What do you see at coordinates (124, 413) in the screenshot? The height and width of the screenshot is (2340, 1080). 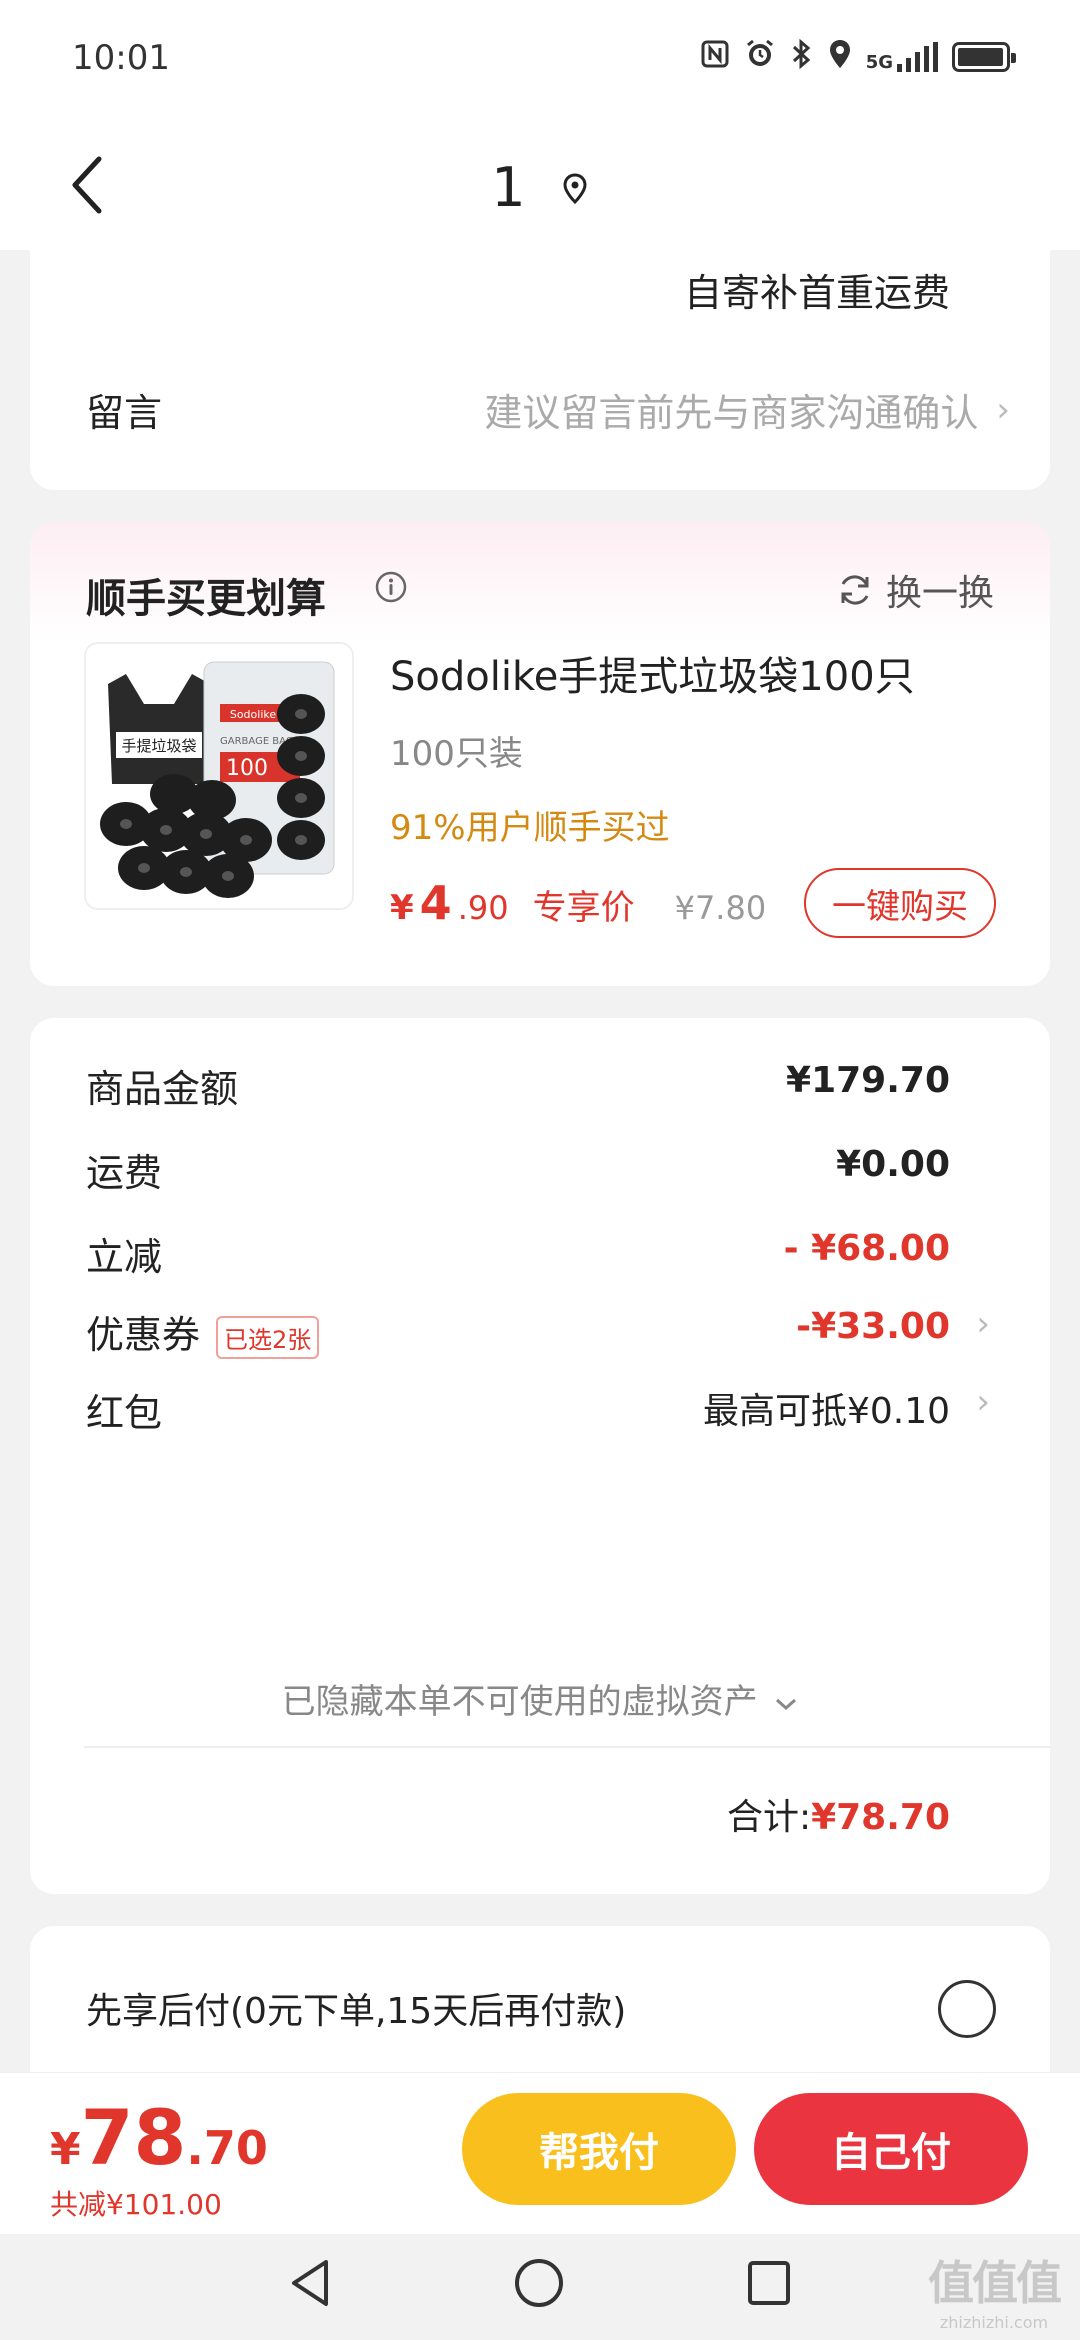 I see `message-label: 留言` at bounding box center [124, 413].